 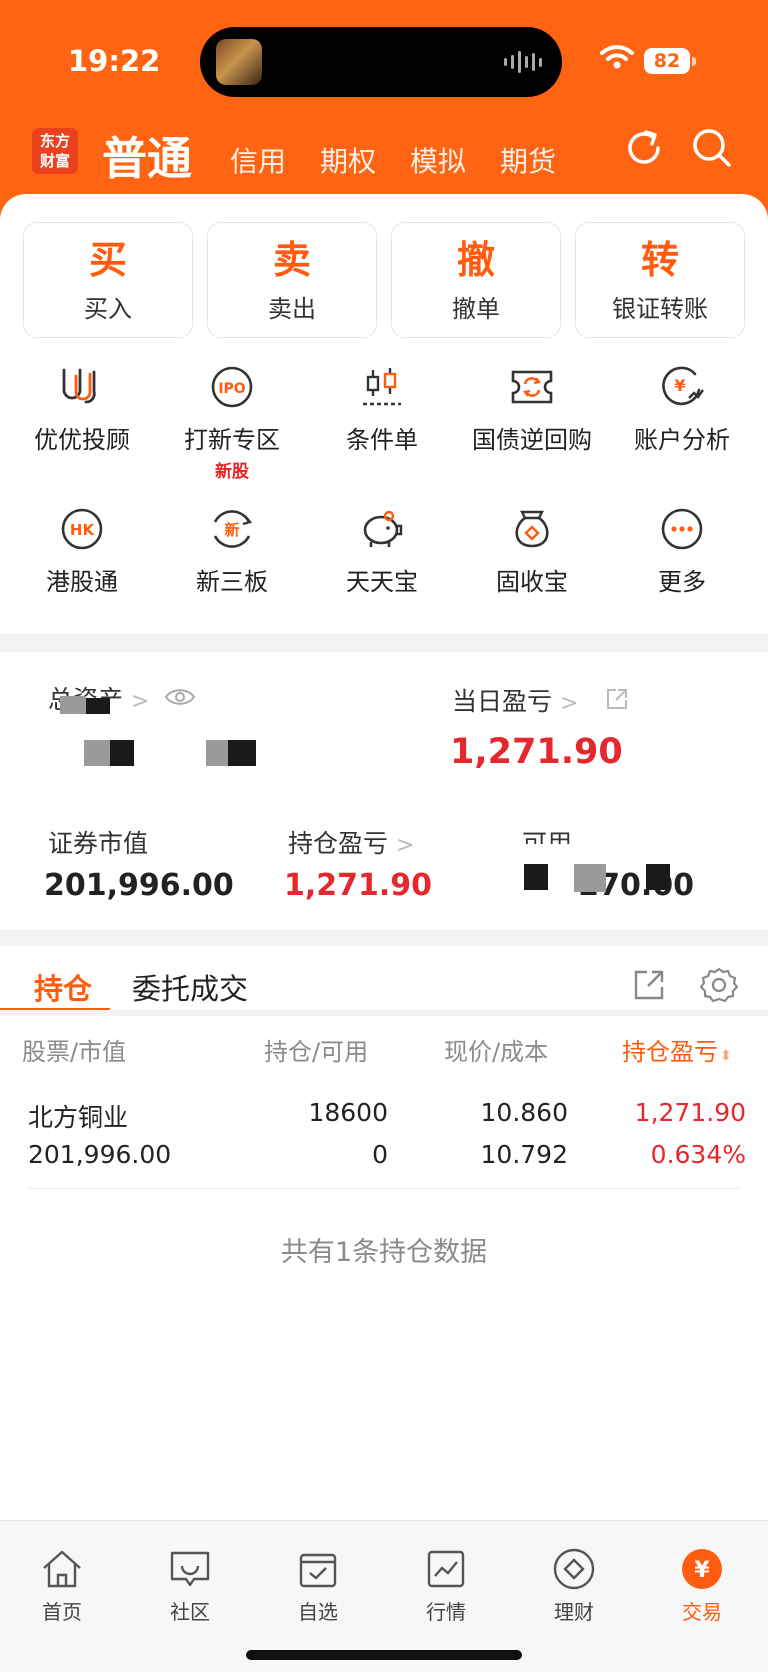 I want to click on bank-transfer-button: 转 银证转账, so click(x=660, y=280).